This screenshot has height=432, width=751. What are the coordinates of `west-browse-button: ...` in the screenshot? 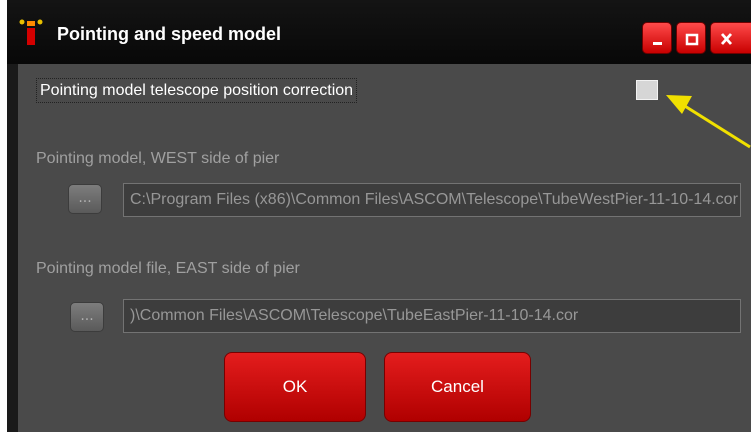 It's located at (85, 199).